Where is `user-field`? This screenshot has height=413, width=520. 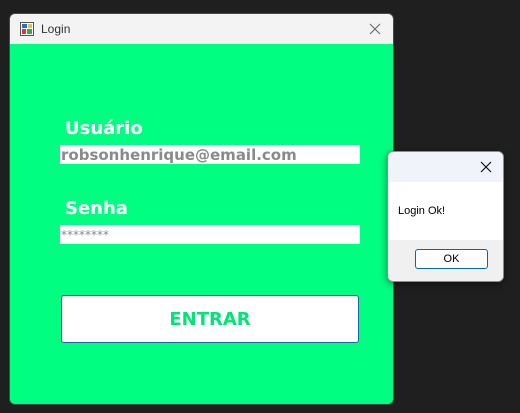
user-field is located at coordinates (210, 154).